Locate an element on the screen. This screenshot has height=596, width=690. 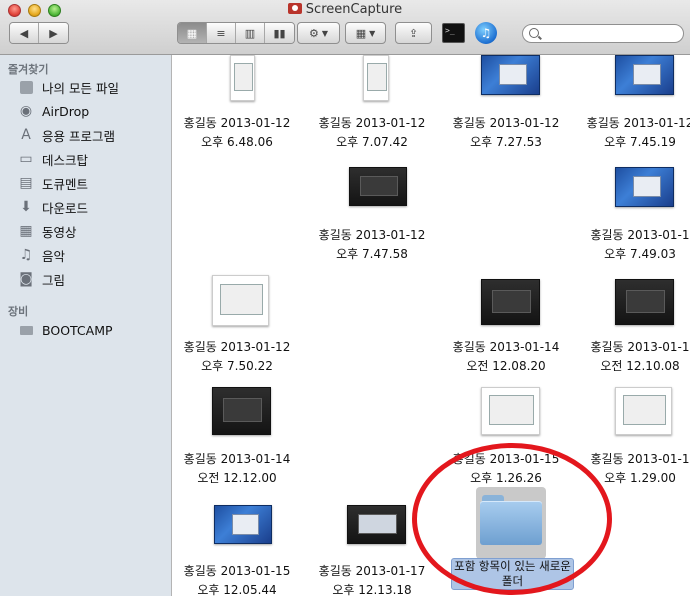
sidebar-item-label: 나의 모든 파일 is located at coordinates (80, 88).